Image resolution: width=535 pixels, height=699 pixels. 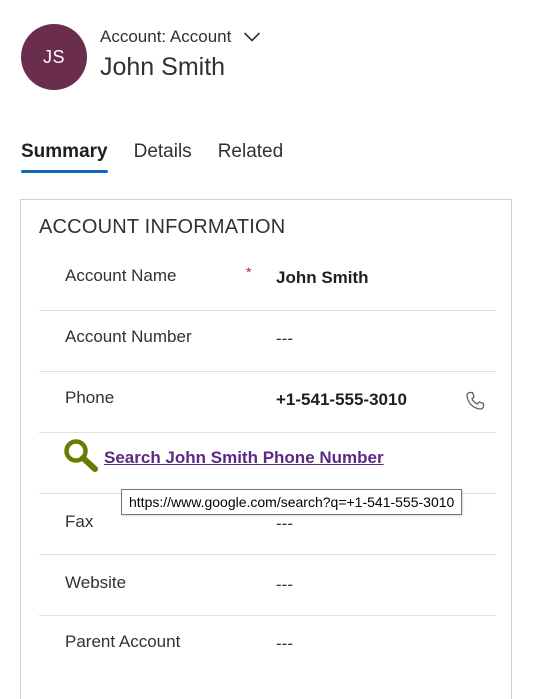 I want to click on avatar: JS, so click(x=54, y=57).